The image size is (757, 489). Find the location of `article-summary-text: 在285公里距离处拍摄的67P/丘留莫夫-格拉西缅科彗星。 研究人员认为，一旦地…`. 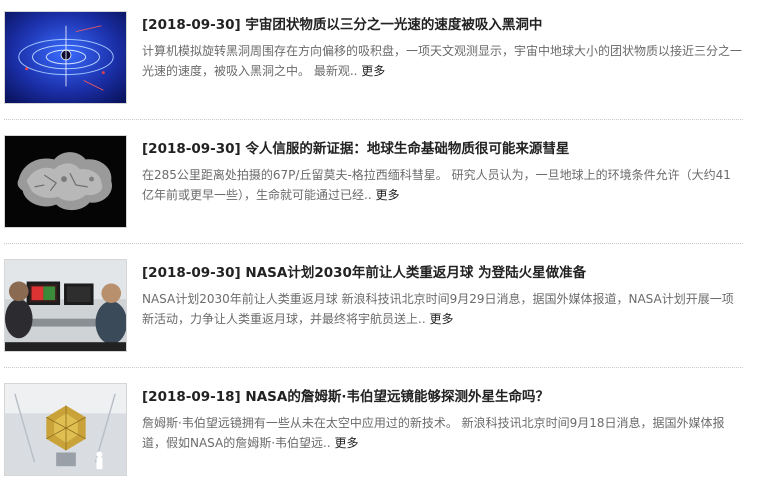

article-summary-text: 在285公里距离处拍摄的67P/丘留莫夫-格拉西缅科彗星。 研究人员认为，一旦地… is located at coordinates (436, 185).